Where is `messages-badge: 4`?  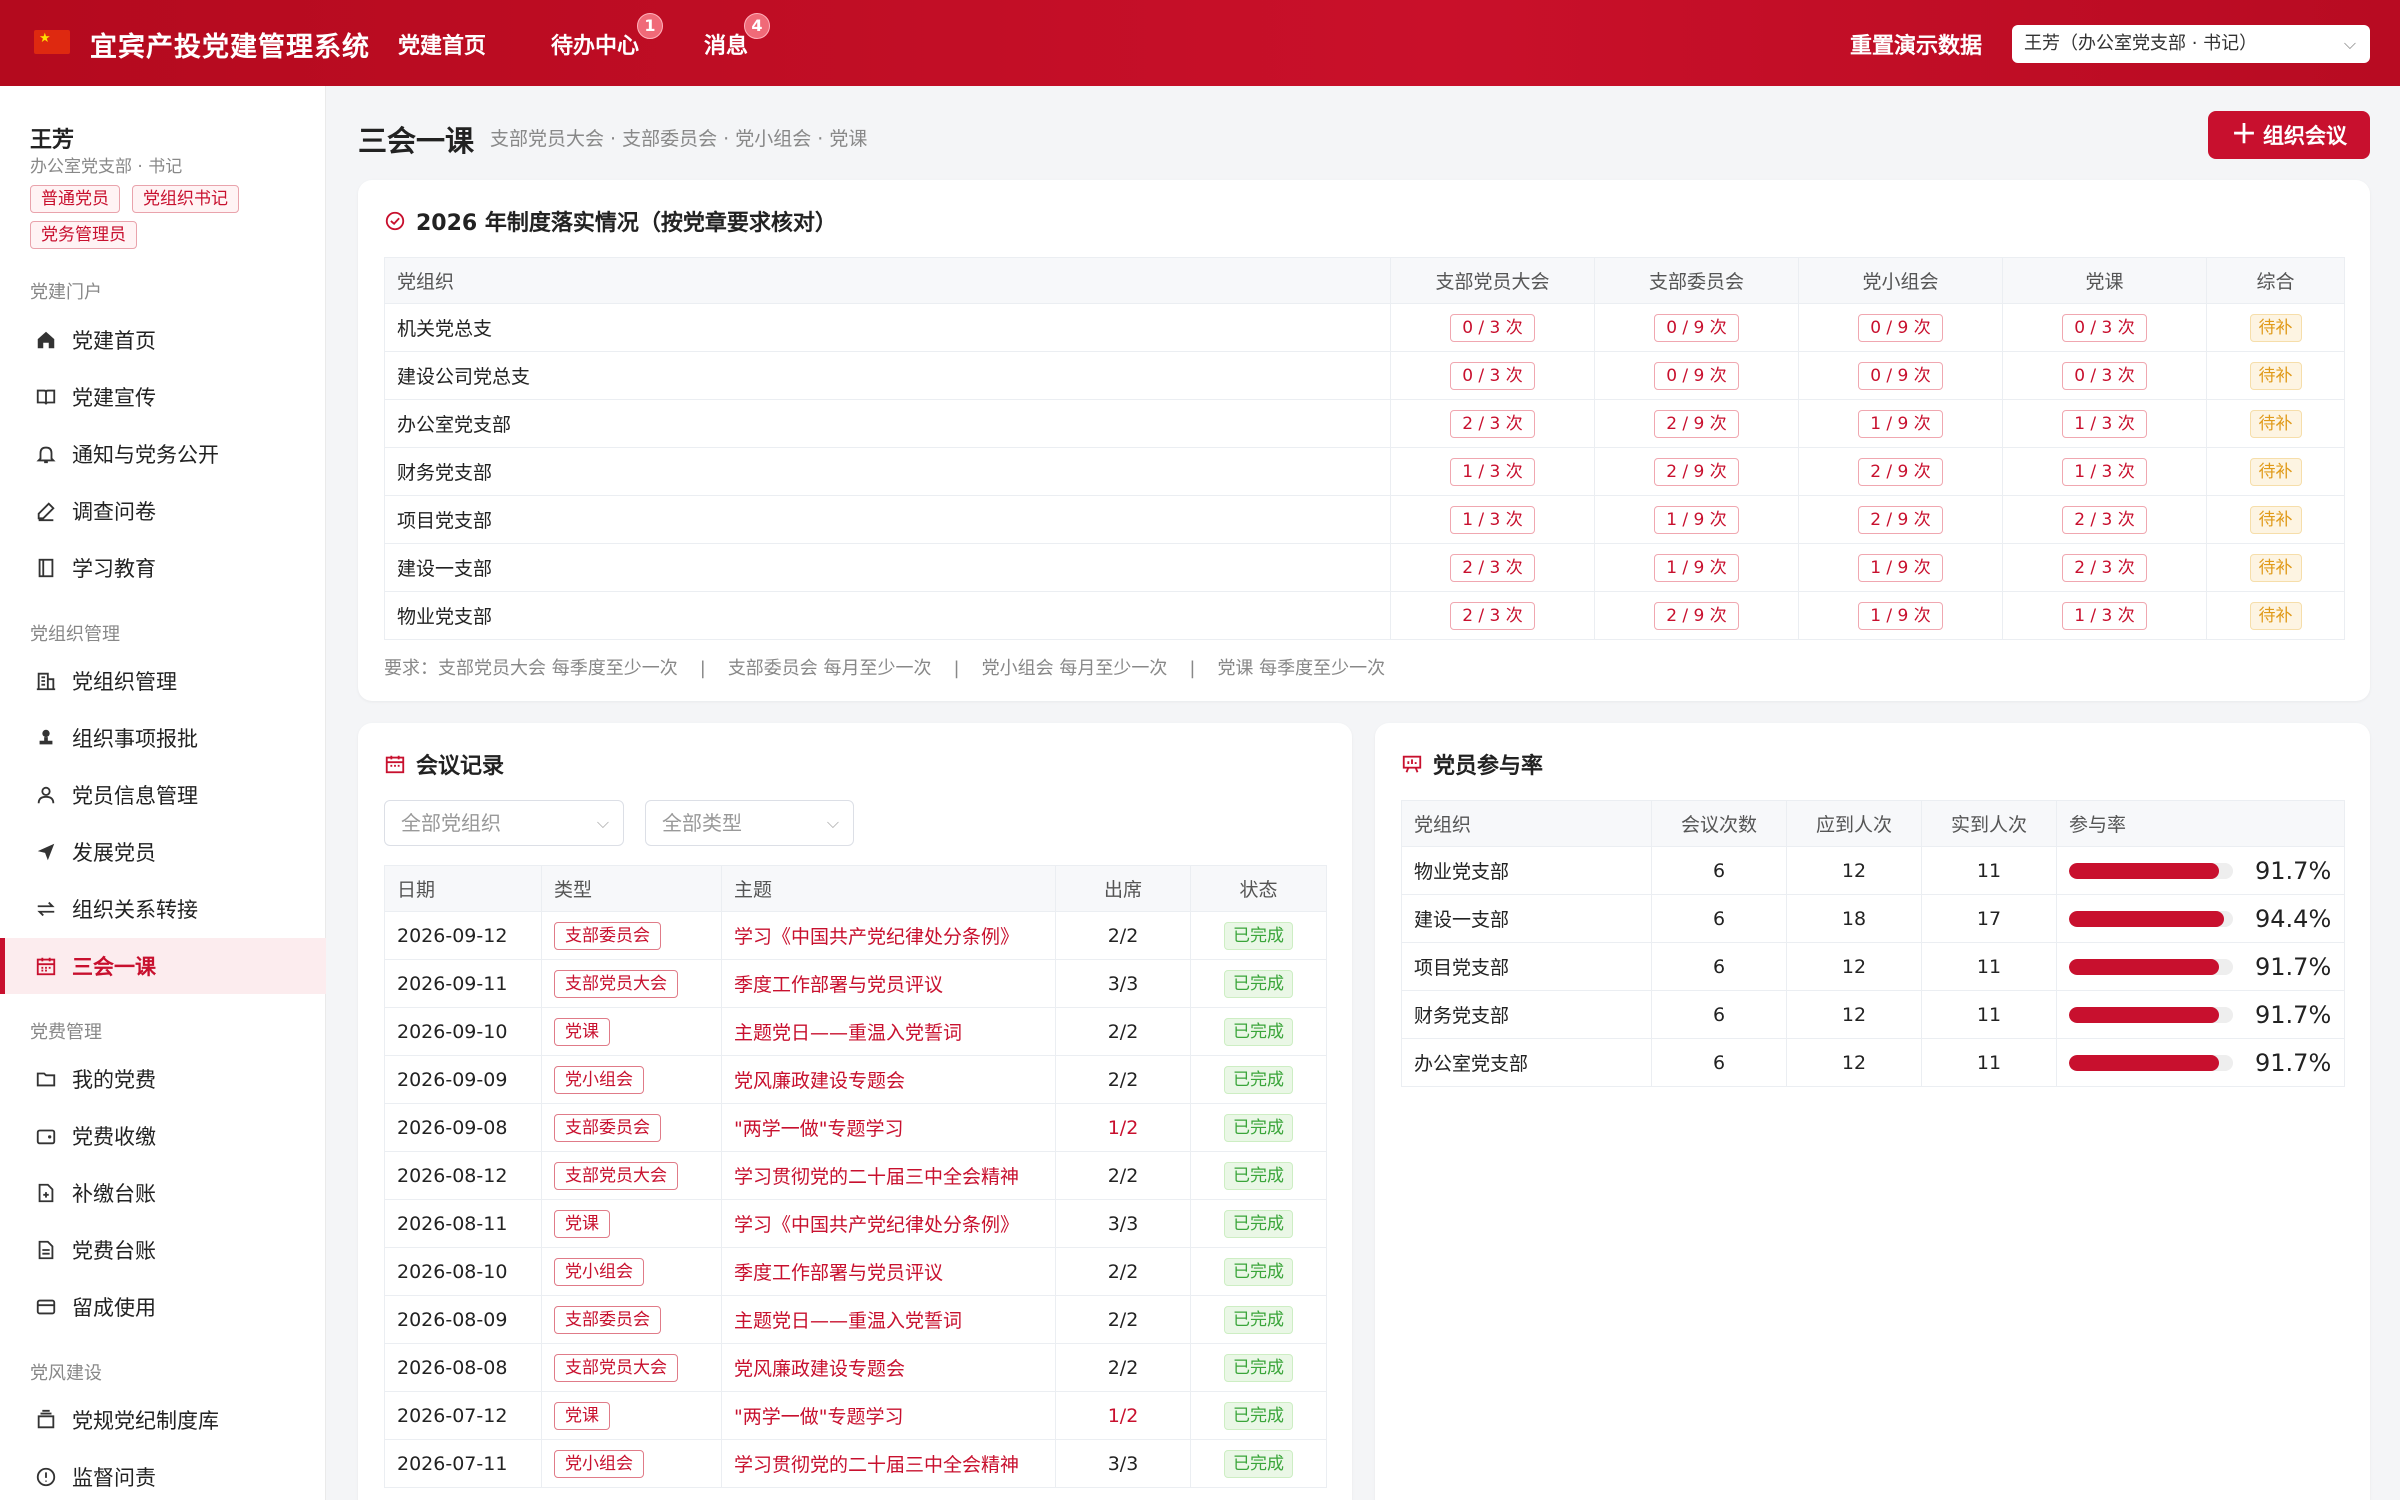
messages-badge: 4 is located at coordinates (757, 26).